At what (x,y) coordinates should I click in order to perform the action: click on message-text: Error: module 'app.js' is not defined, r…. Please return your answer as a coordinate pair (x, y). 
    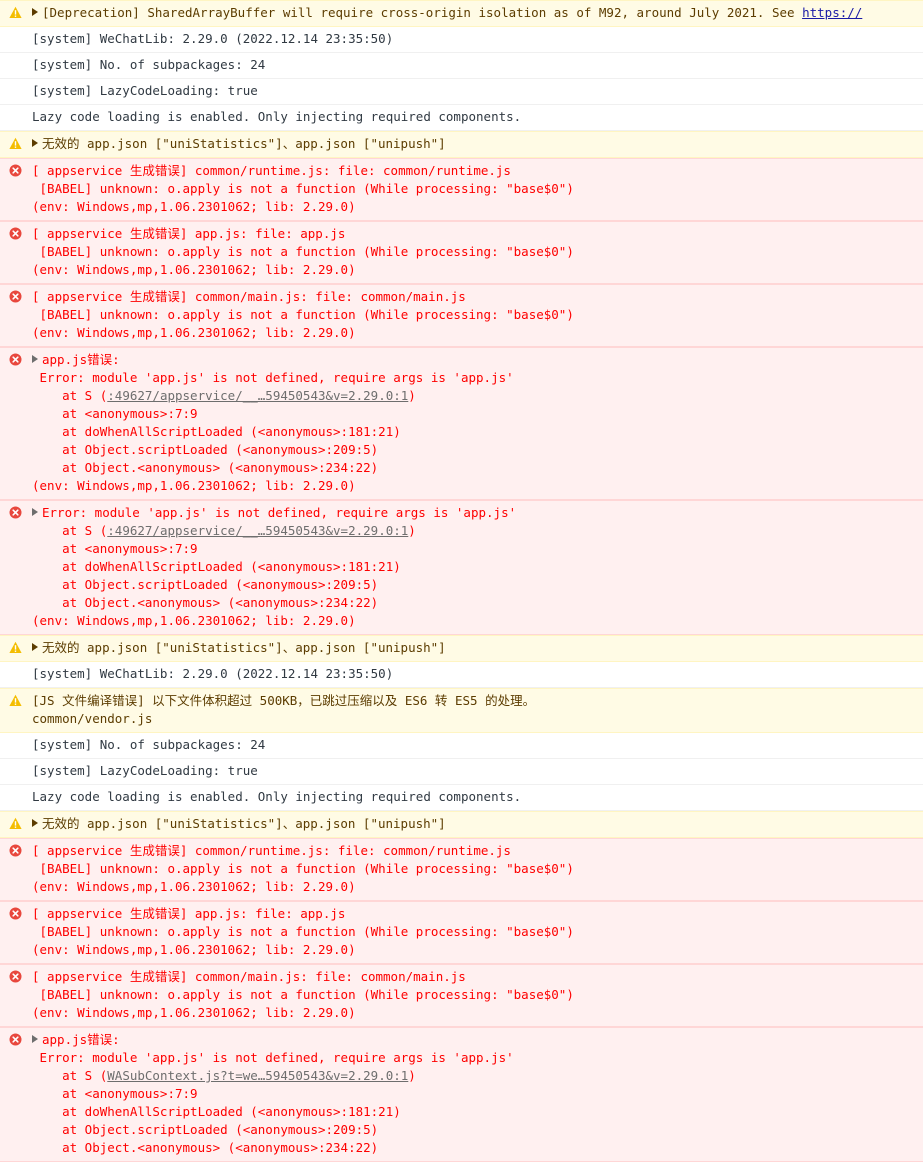
    Looking at the image, I should click on (273, 1057).